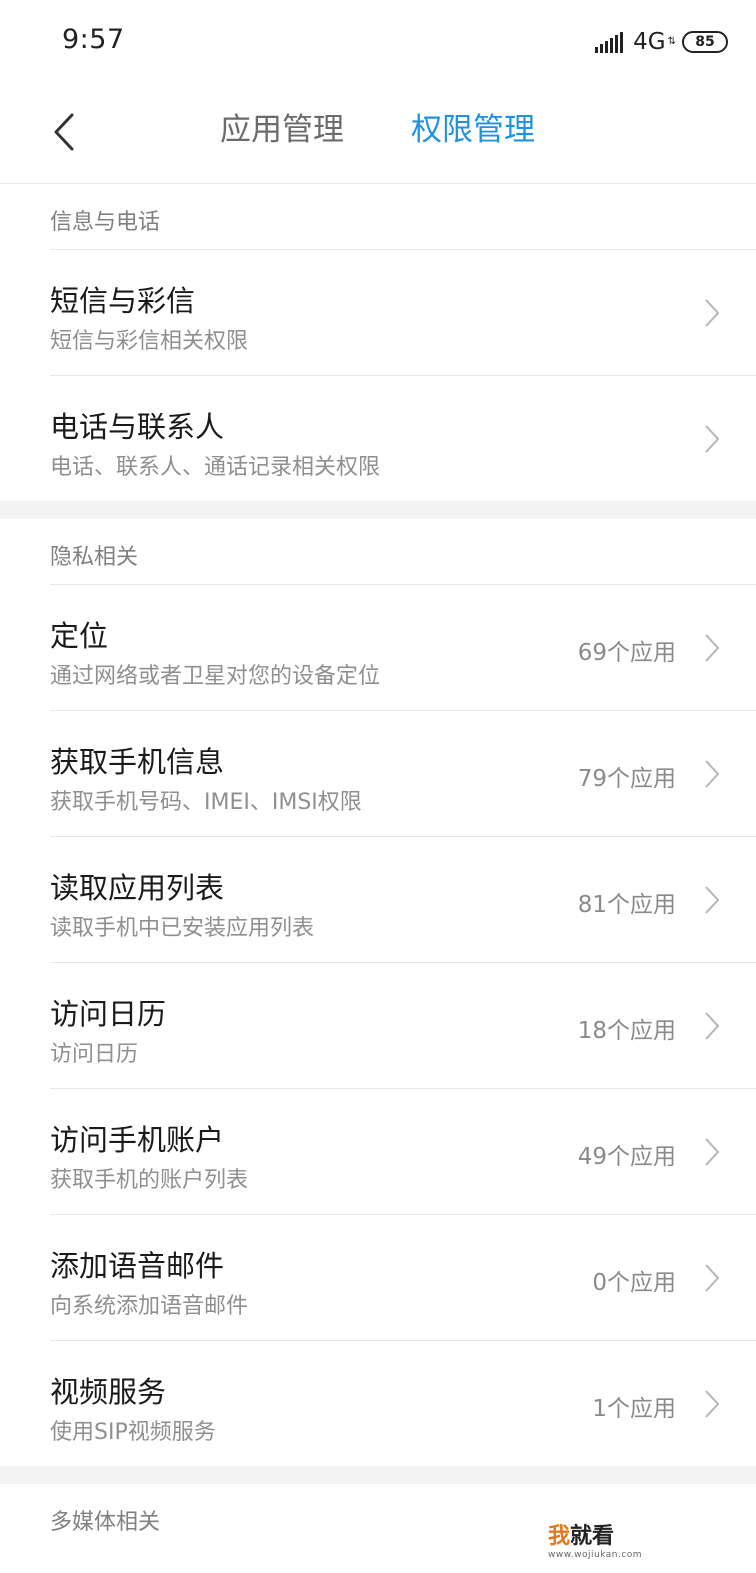 Image resolution: width=756 pixels, height=1573 pixels. Describe the element at coordinates (378, 132) in the screenshot. I see `header: 应用管理 权限管理` at that location.